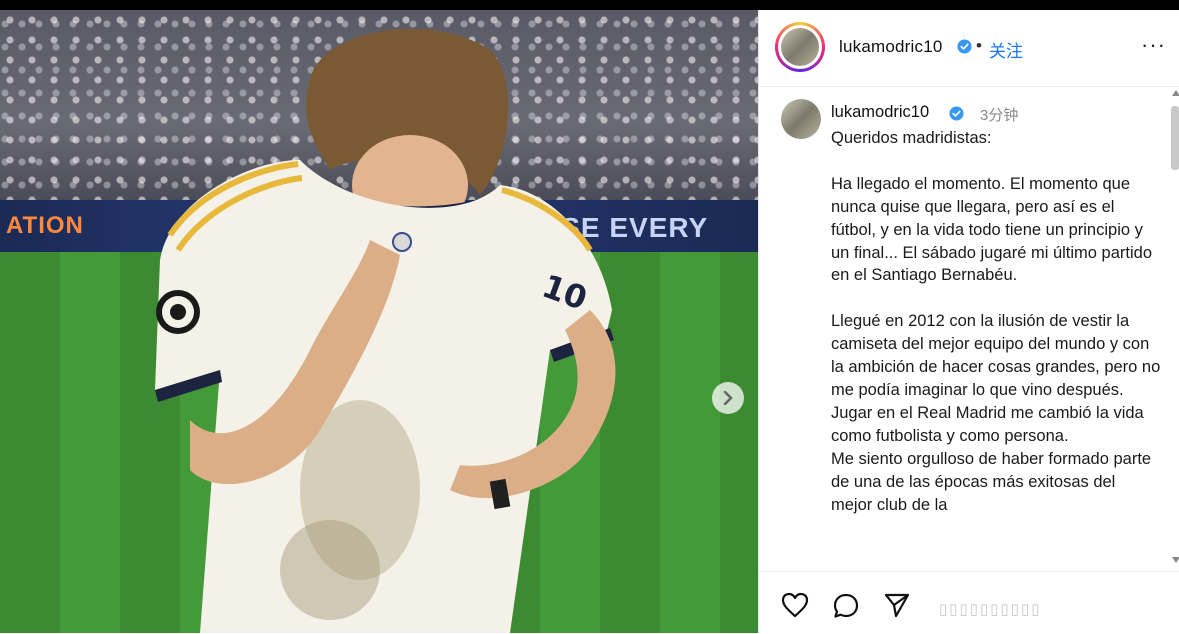 Image resolution: width=1179 pixels, height=634 pixels. Describe the element at coordinates (1175, 93) in the screenshot. I see `scroll-up-arrow-icon` at that location.